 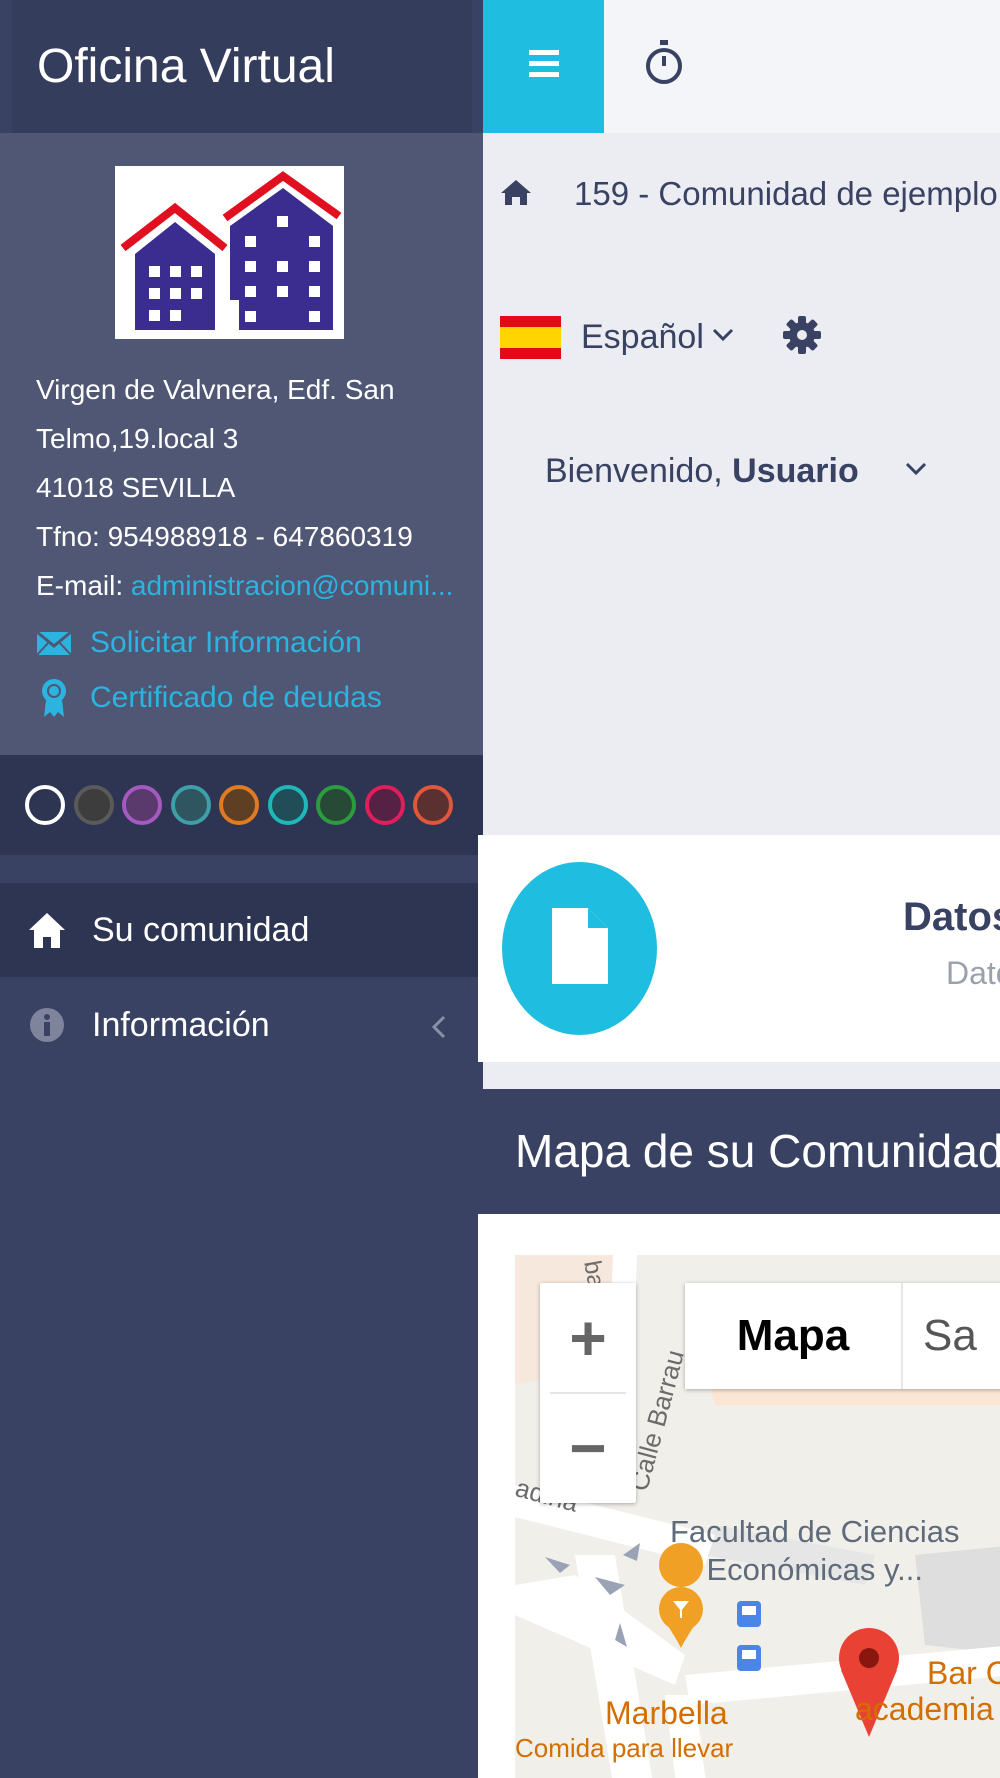 I want to click on language-selector: Español, so click(x=617, y=337).